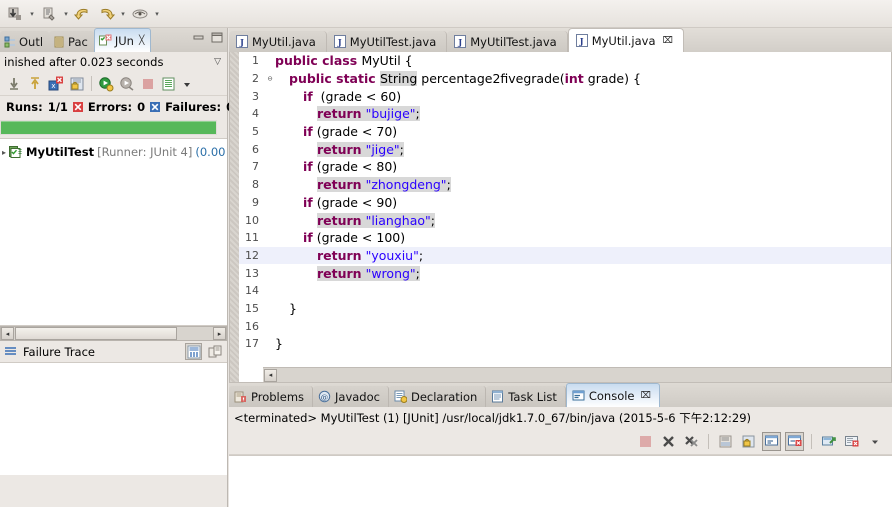  Describe the element at coordinates (565, 273) in the screenshot. I see `code-line: 13 return "wrong";` at that location.